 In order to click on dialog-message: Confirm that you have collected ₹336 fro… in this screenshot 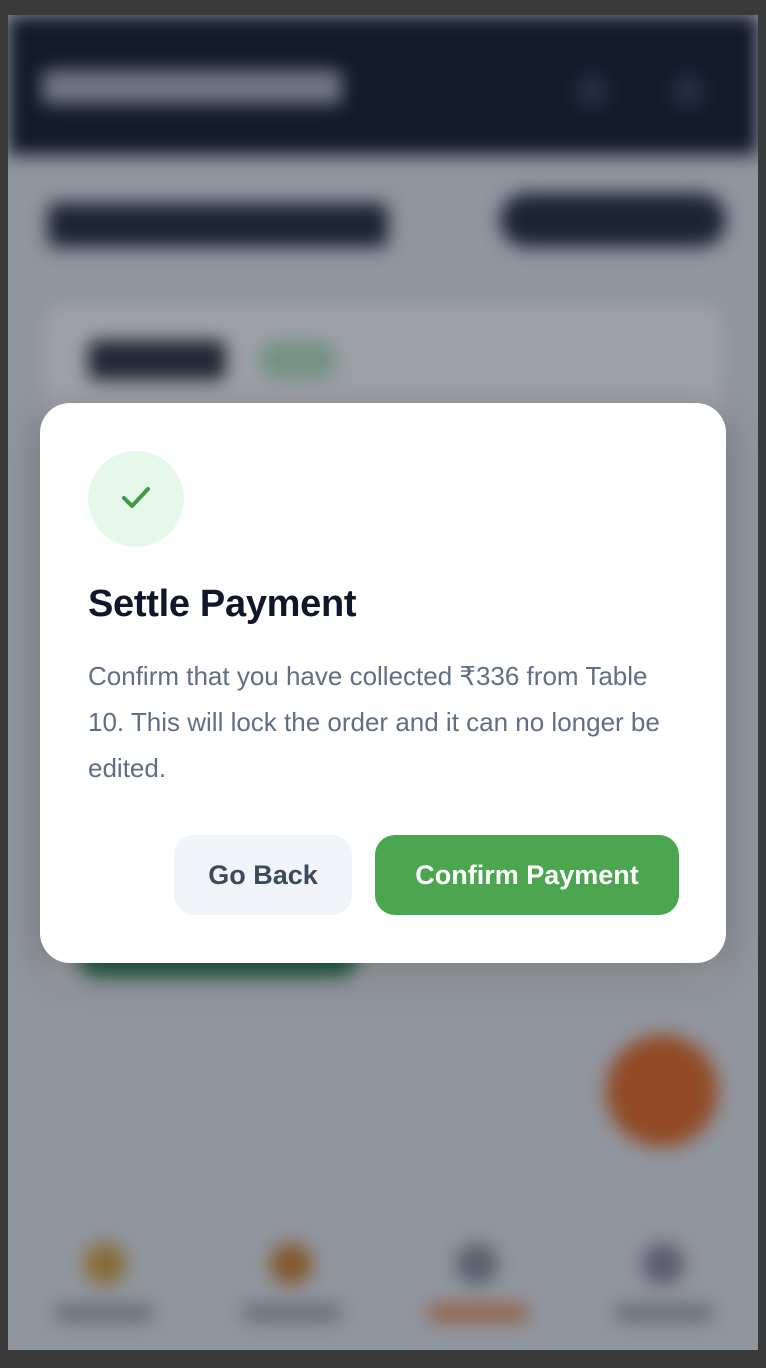, I will do `click(374, 722)`.